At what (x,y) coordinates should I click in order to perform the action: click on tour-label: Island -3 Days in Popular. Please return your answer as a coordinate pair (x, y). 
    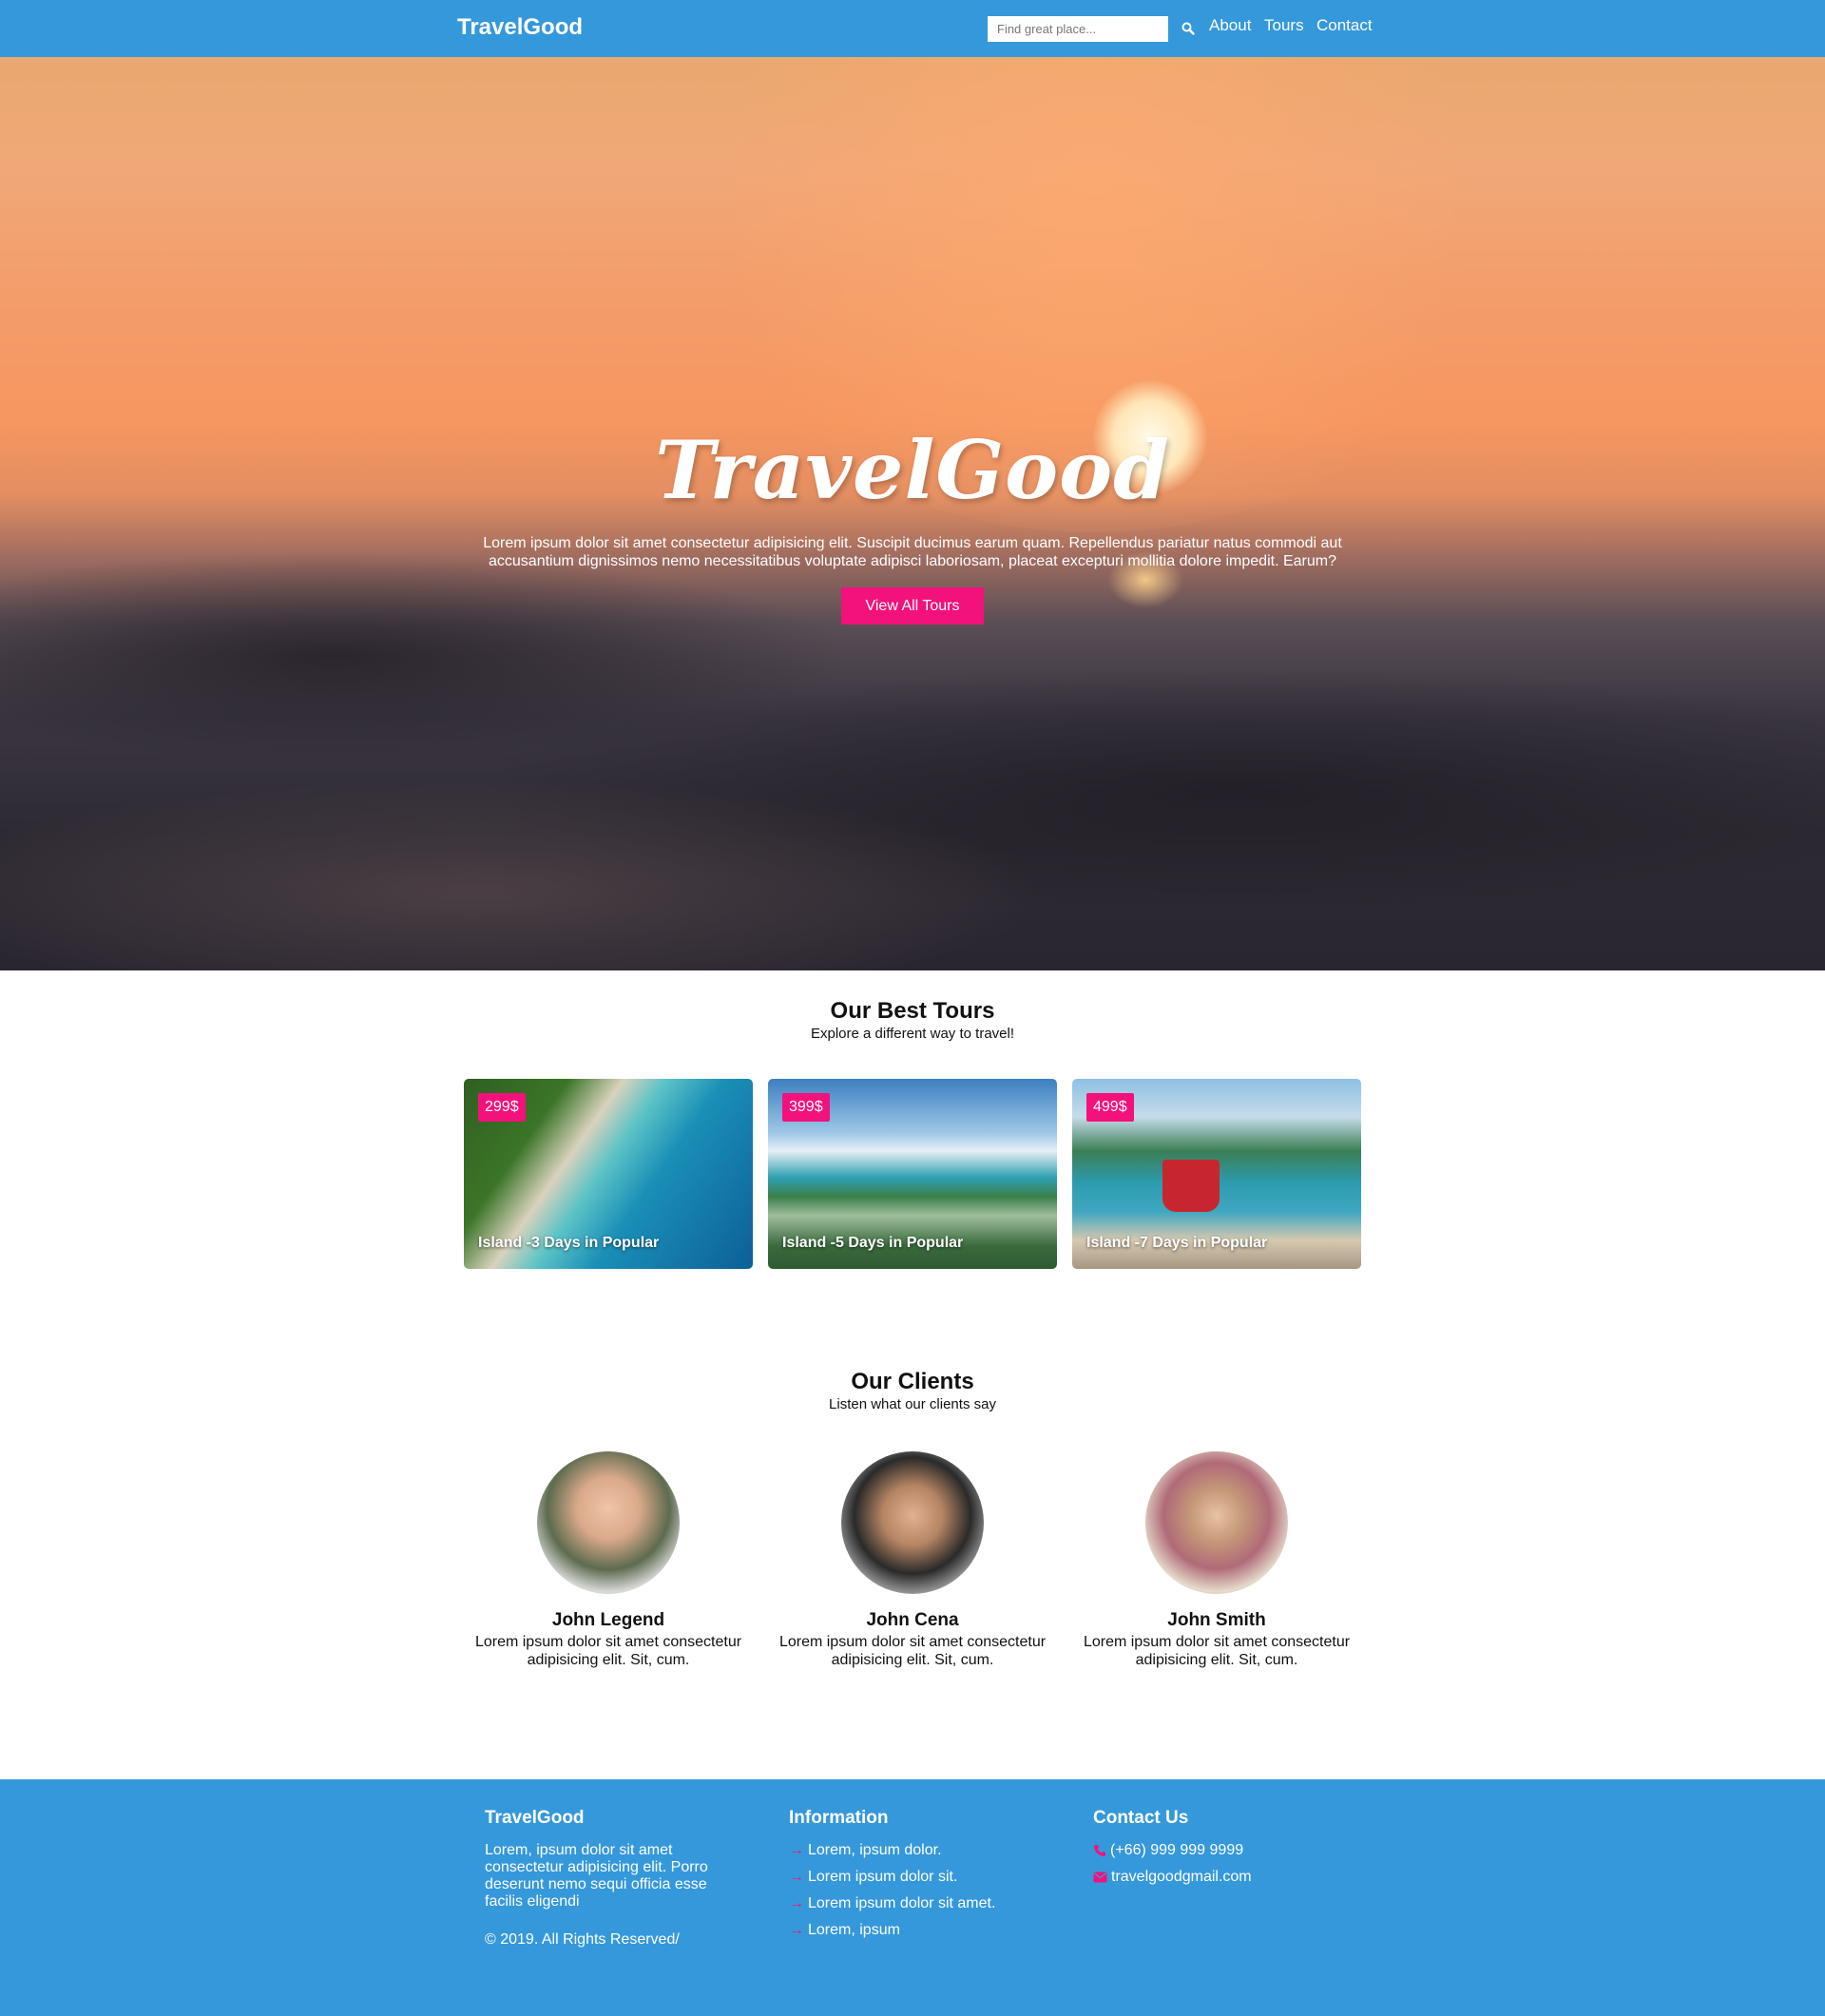
    Looking at the image, I should click on (569, 1243).